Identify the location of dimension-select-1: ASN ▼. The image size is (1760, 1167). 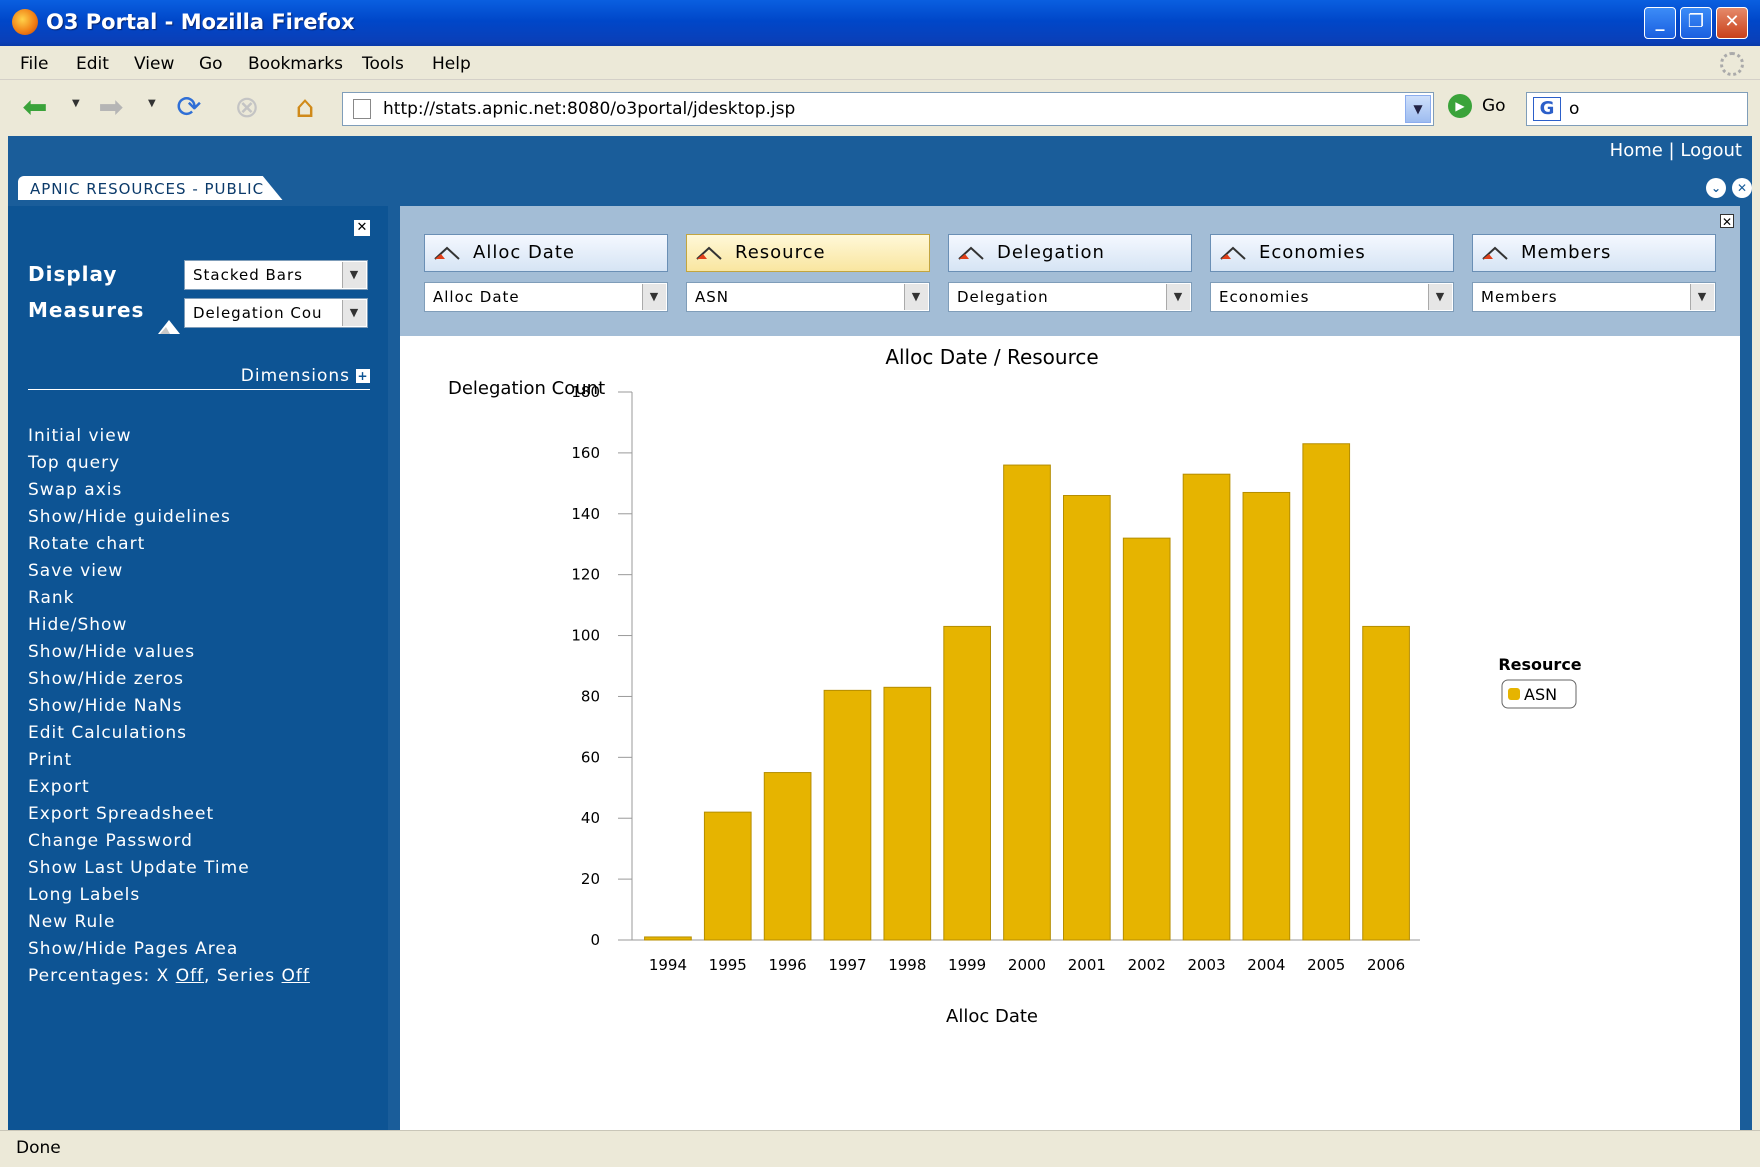
(808, 297).